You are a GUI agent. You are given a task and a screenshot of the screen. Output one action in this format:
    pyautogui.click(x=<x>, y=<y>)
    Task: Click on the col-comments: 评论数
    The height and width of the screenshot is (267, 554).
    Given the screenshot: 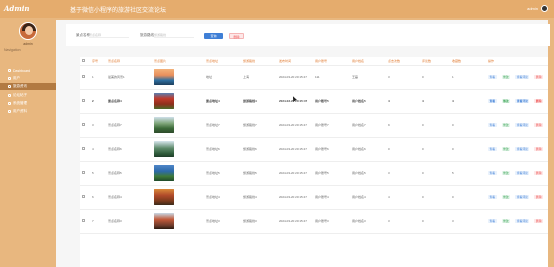 What is the action you would take?
    pyautogui.click(x=435, y=61)
    